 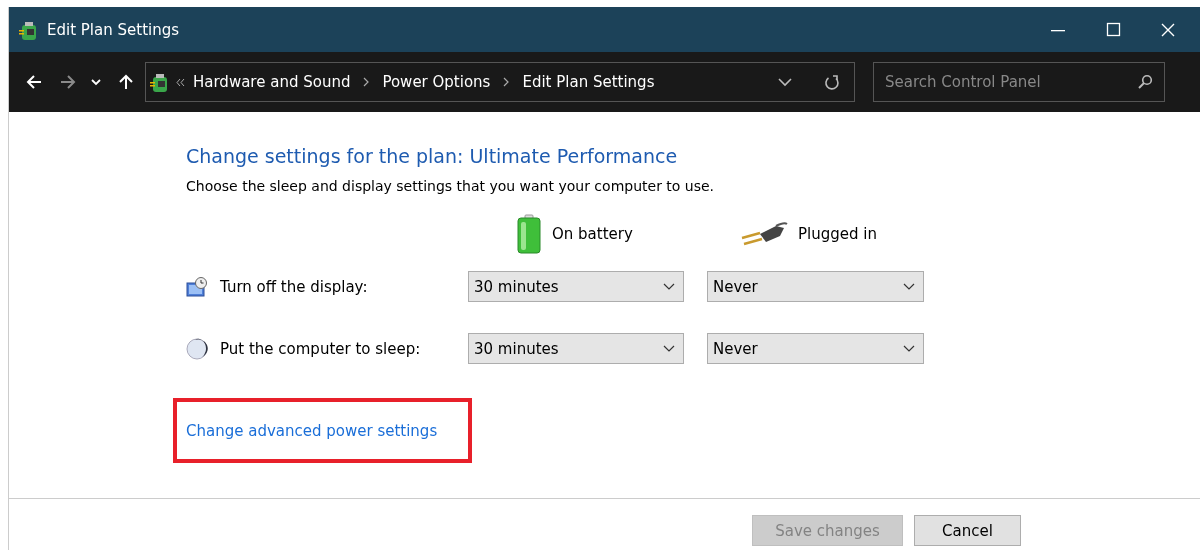 What do you see at coordinates (1019, 82) in the screenshot?
I see `search-field: Search Control Panel` at bounding box center [1019, 82].